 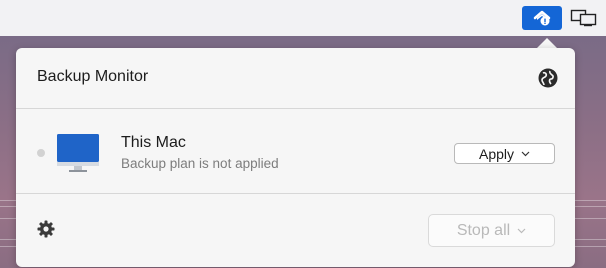 I want to click on apply-button-label: Apply, so click(x=496, y=153).